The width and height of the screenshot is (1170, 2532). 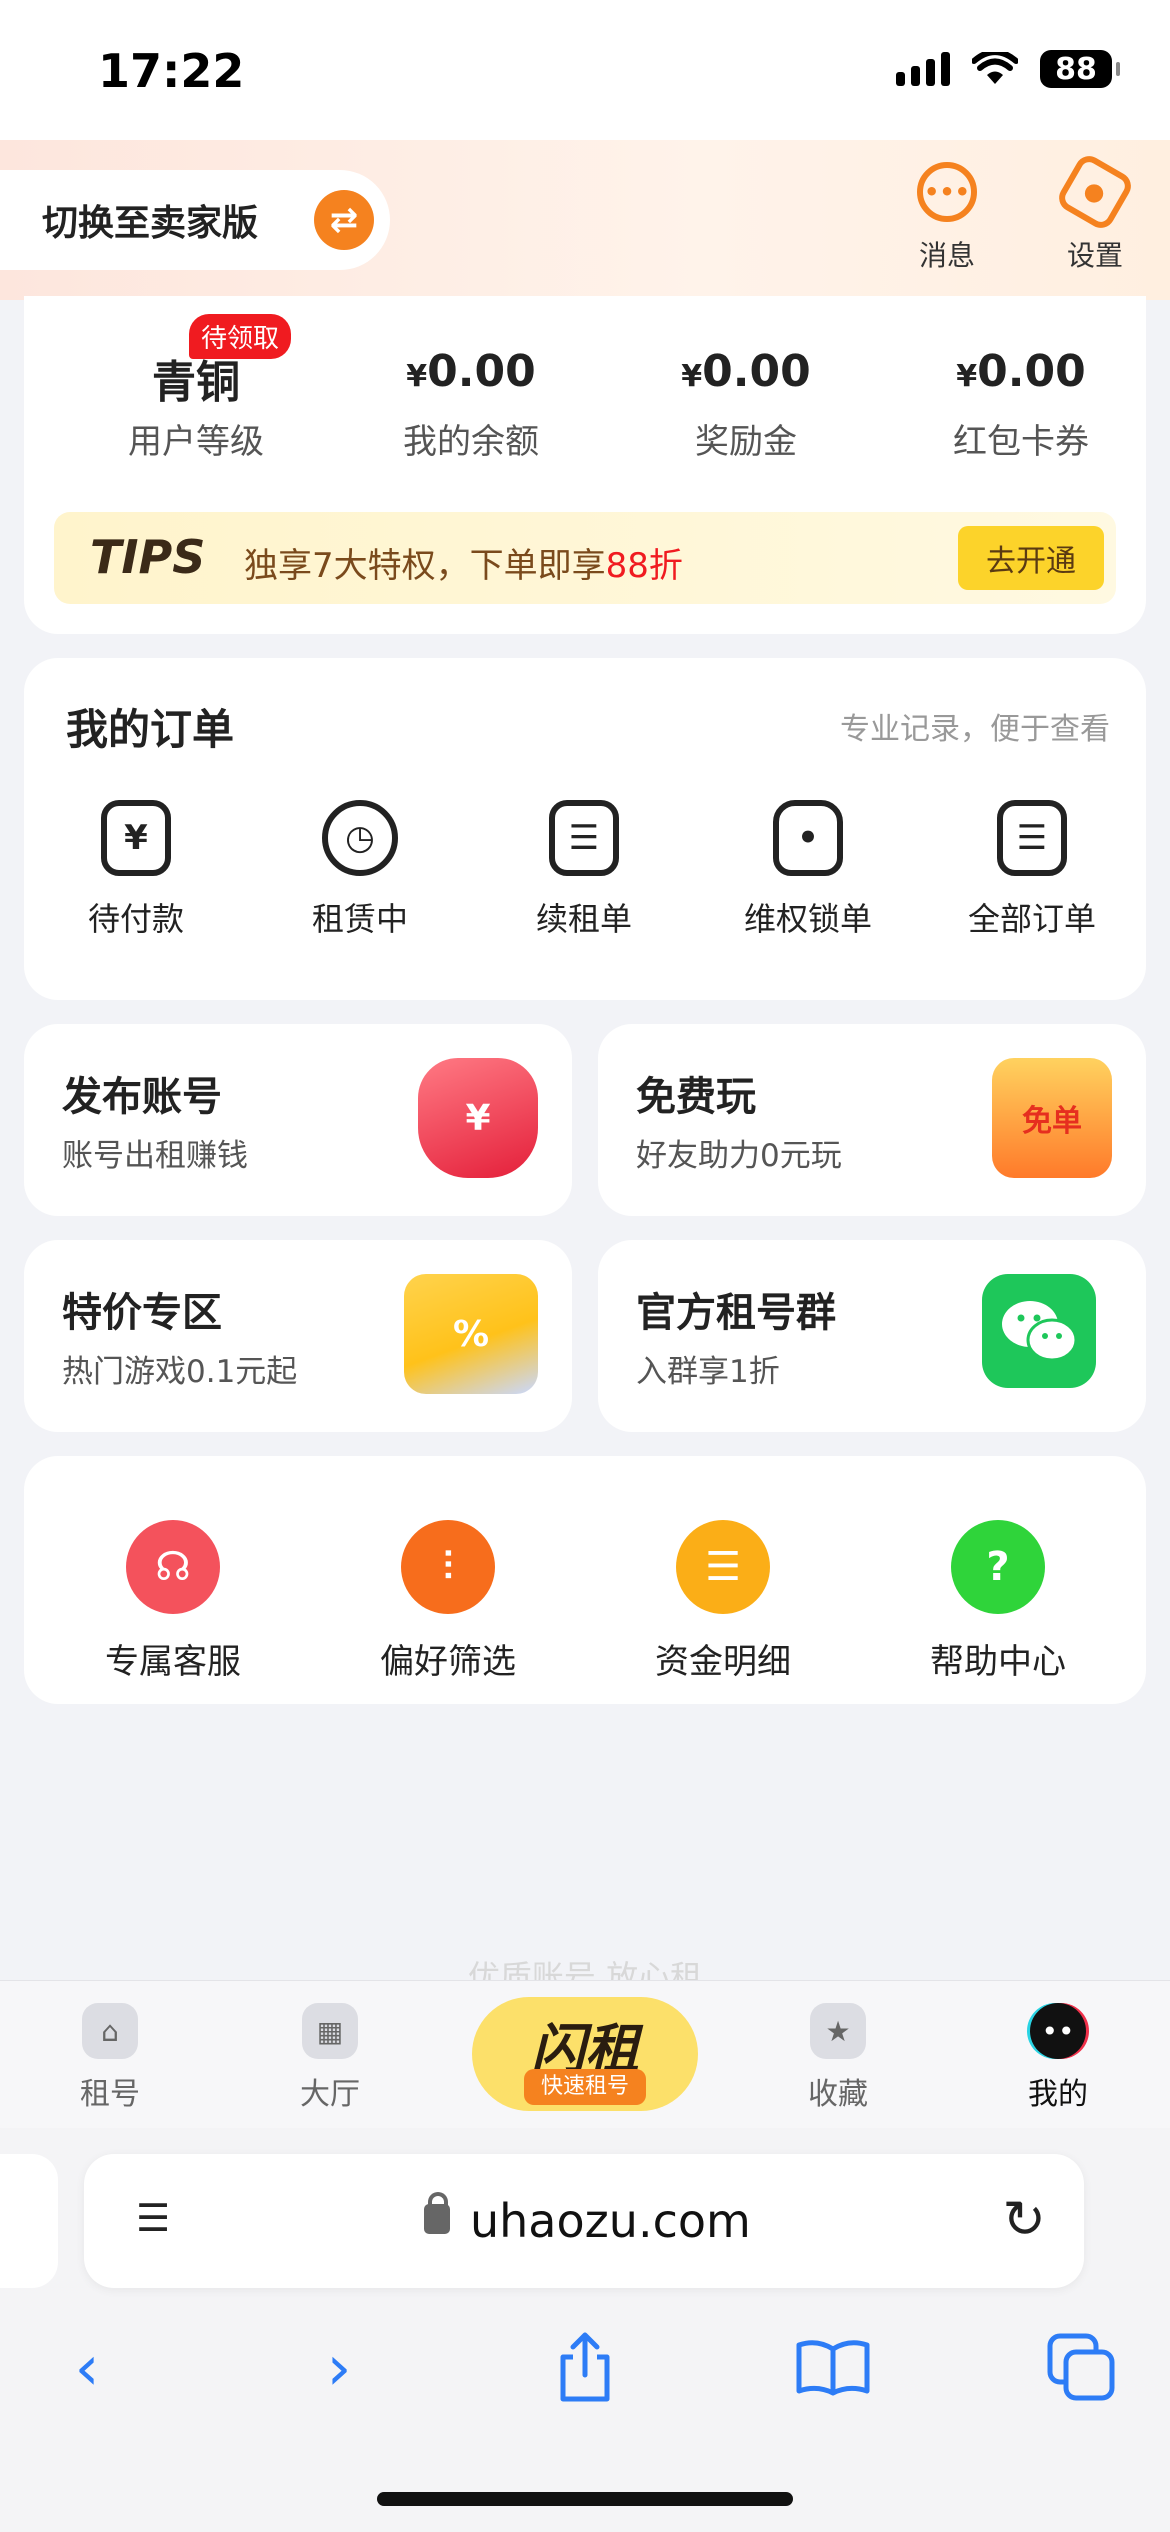 I want to click on tips-logo: TIPS, so click(x=148, y=557).